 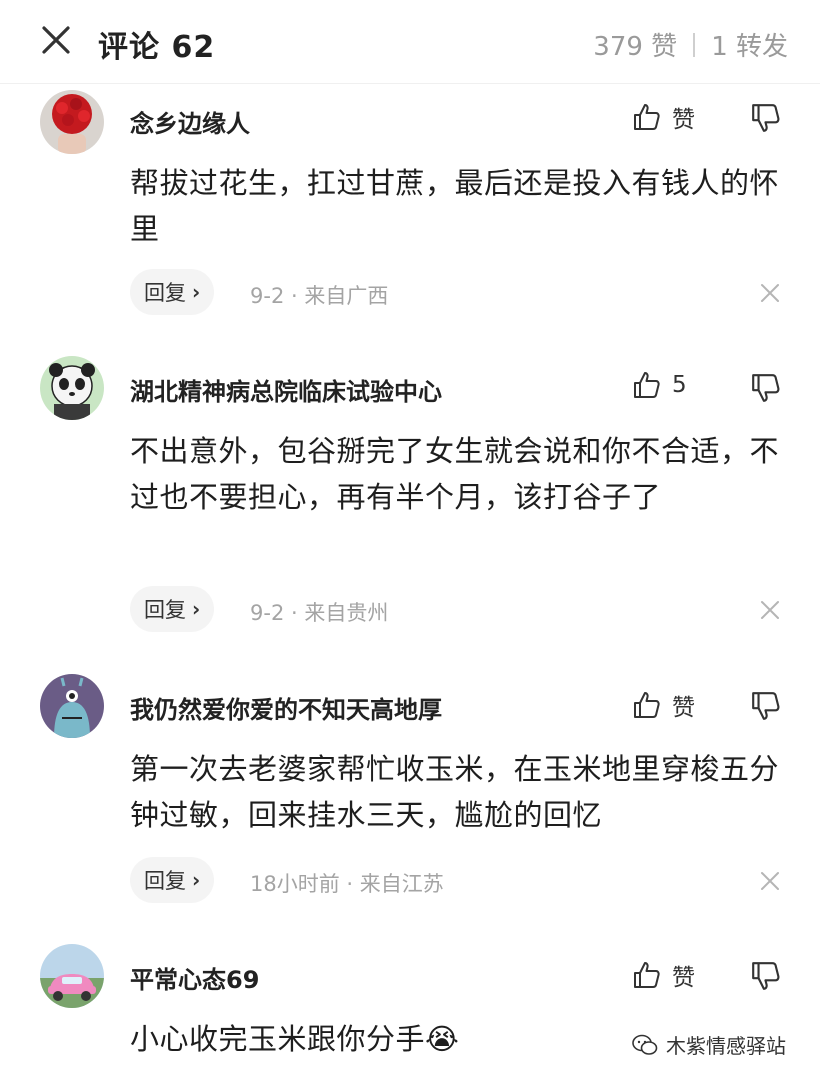 What do you see at coordinates (694, 44) in the screenshot?
I see `divider` at bounding box center [694, 44].